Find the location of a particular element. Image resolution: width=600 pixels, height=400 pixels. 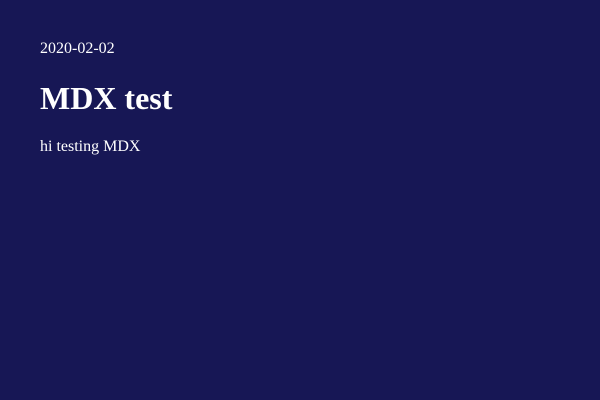

post-title: MDX test is located at coordinates (106, 98).